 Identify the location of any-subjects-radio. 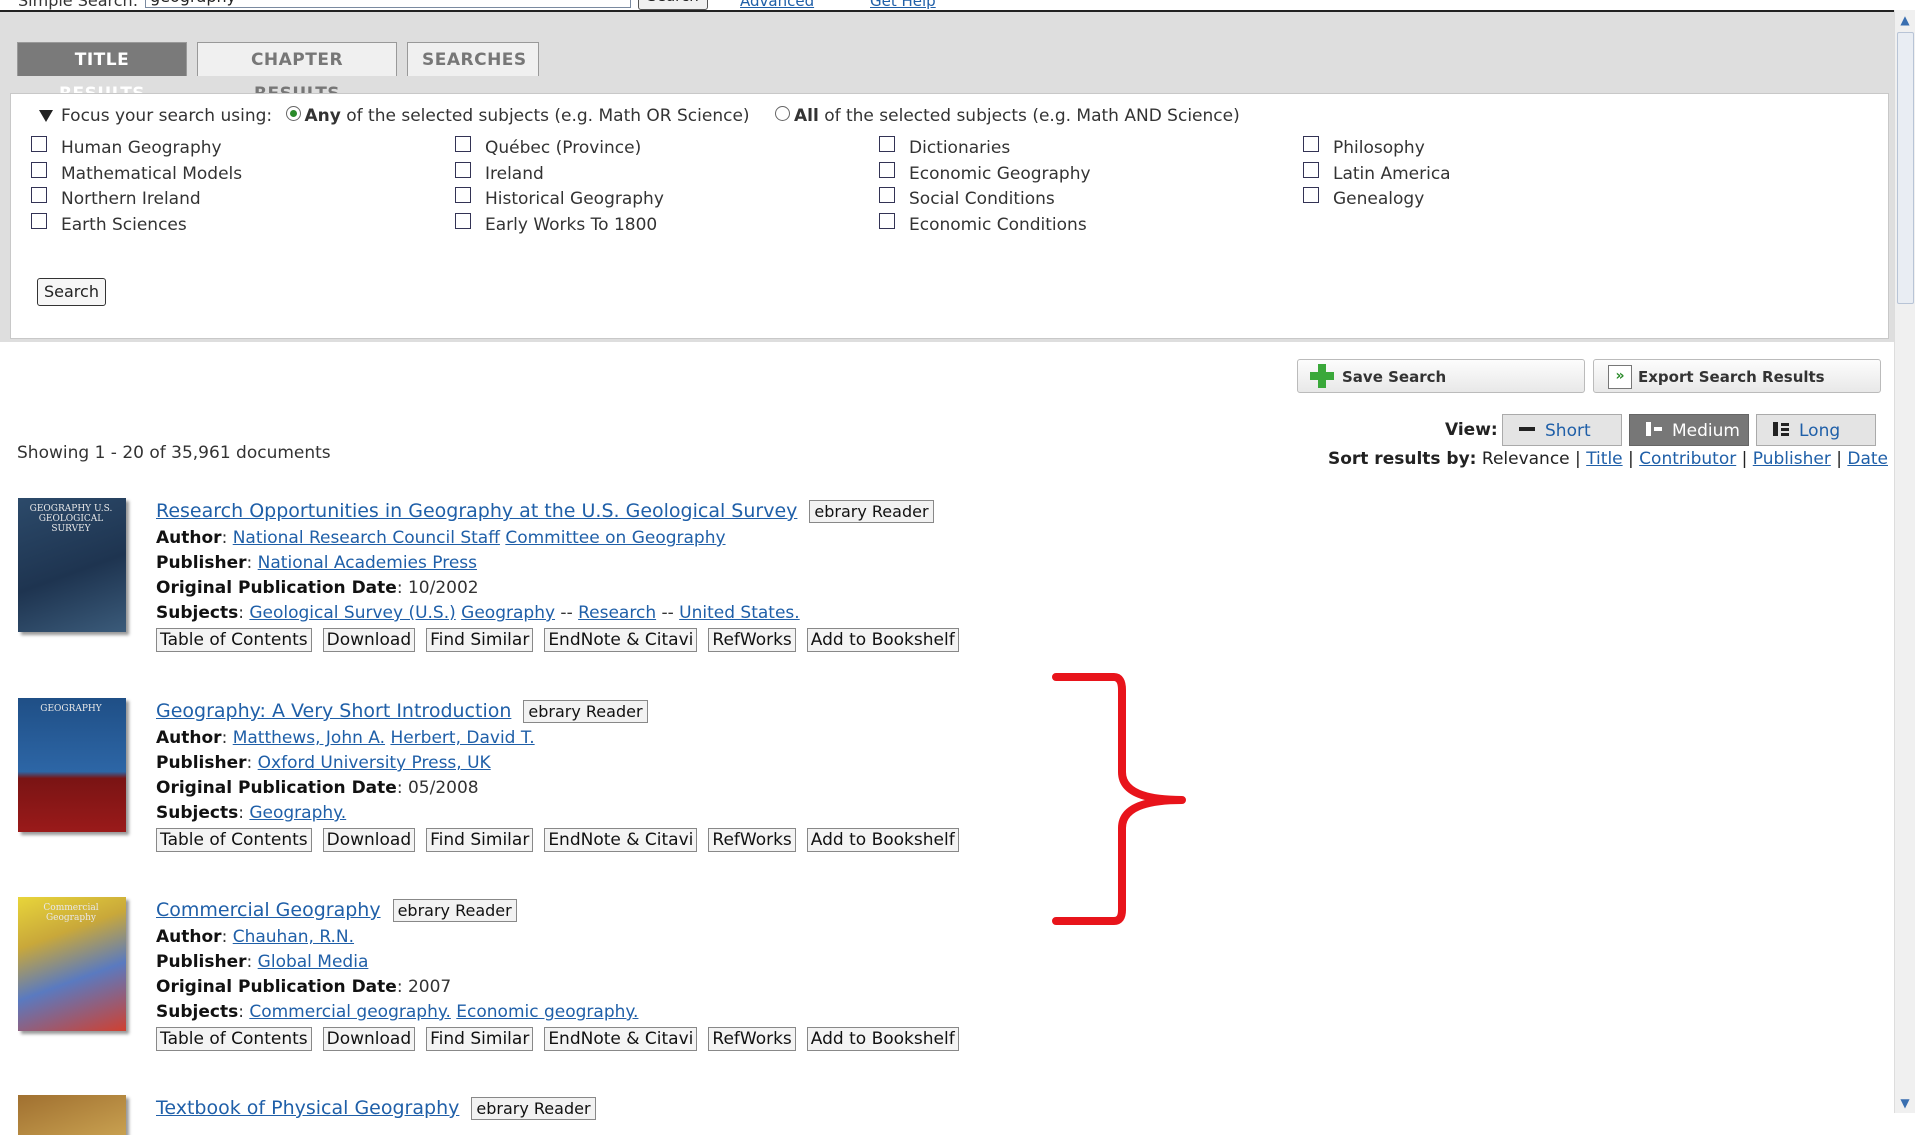
(293, 113).